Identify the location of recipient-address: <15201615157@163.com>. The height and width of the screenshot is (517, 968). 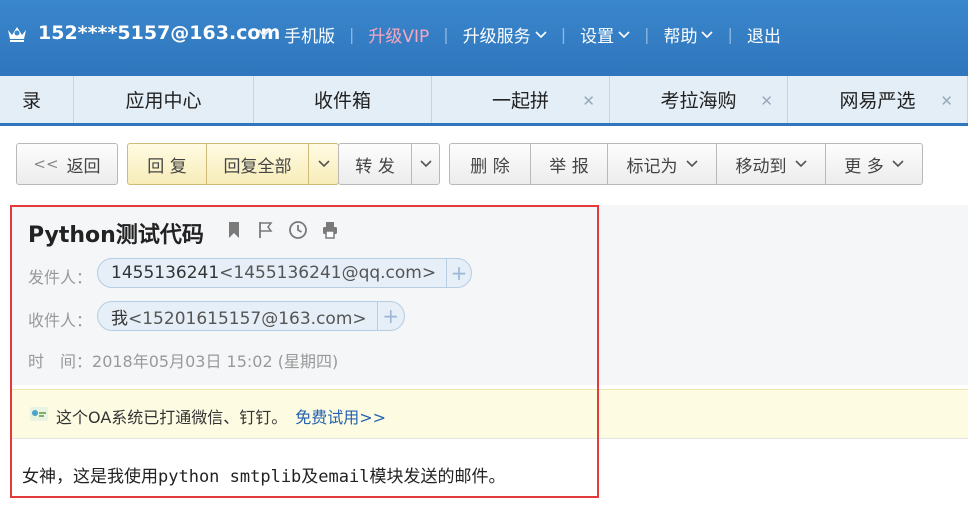
(247, 318).